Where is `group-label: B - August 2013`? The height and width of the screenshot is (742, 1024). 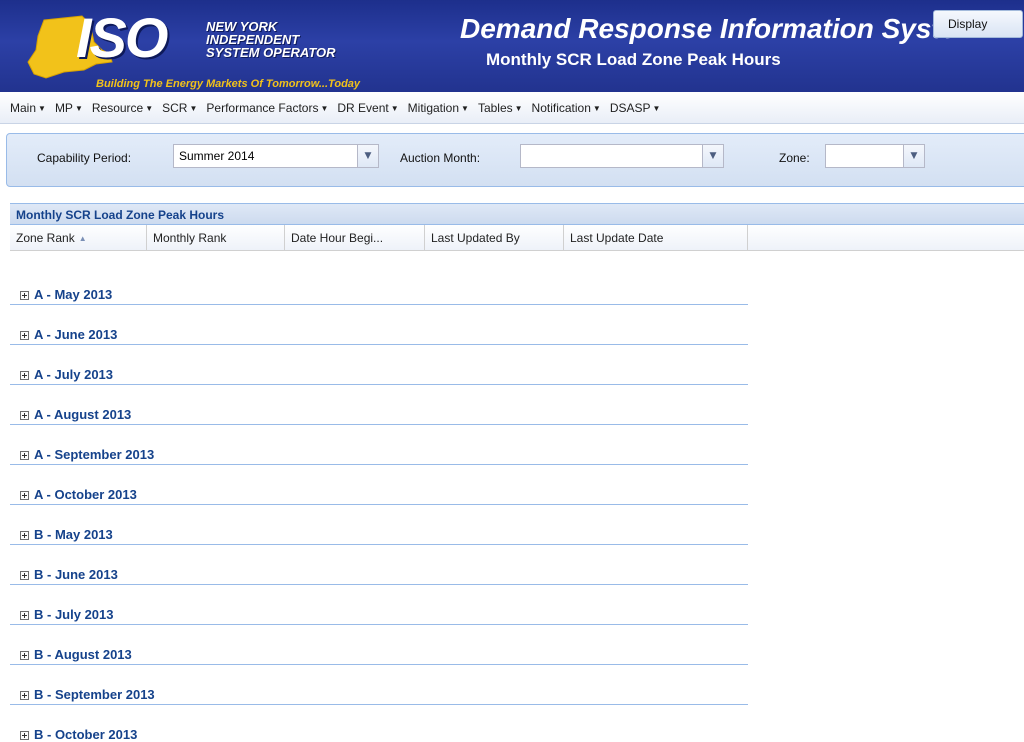 group-label: B - August 2013 is located at coordinates (83, 654).